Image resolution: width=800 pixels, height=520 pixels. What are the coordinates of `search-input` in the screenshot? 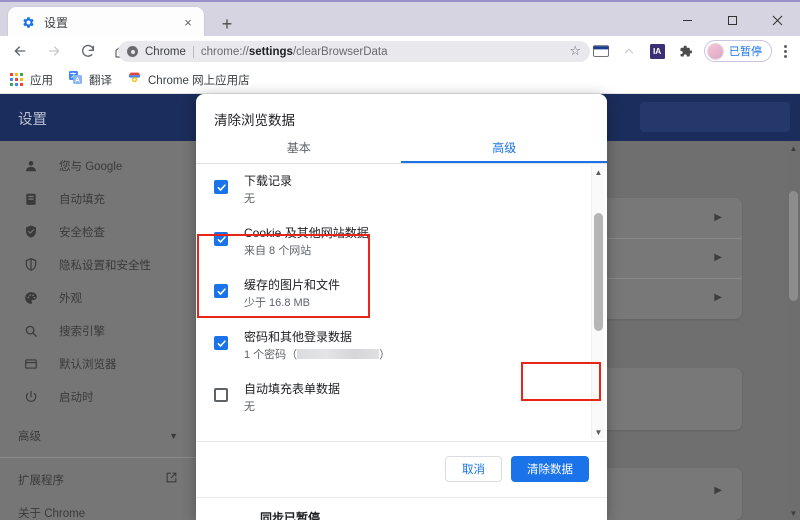 It's located at (715, 117).